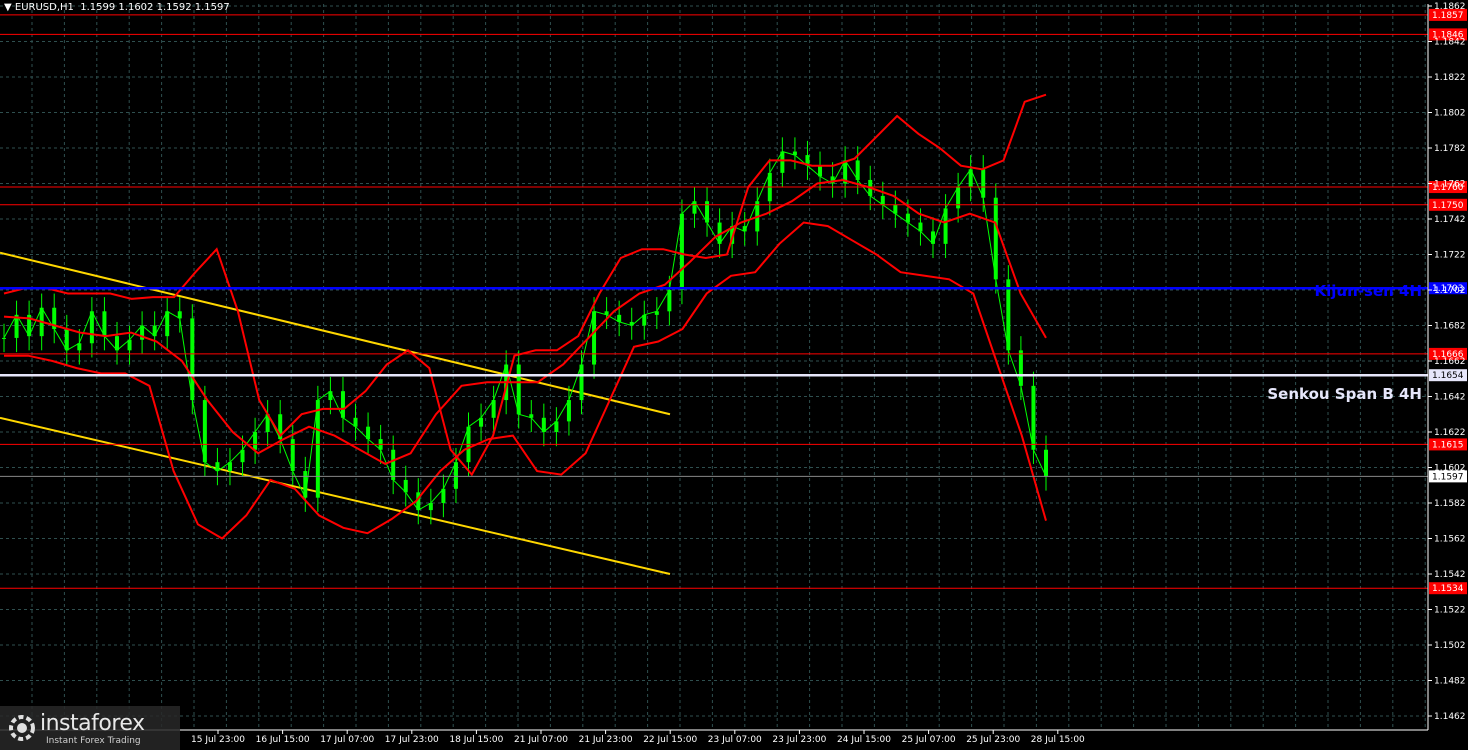 The image size is (1468, 750). What do you see at coordinates (1450, 504) in the screenshot?
I see `y-tick-label: 1.1582` at bounding box center [1450, 504].